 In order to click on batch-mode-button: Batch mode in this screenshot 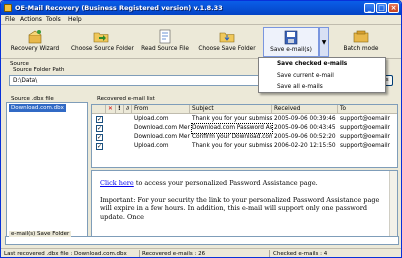, I will do `click(361, 42)`.